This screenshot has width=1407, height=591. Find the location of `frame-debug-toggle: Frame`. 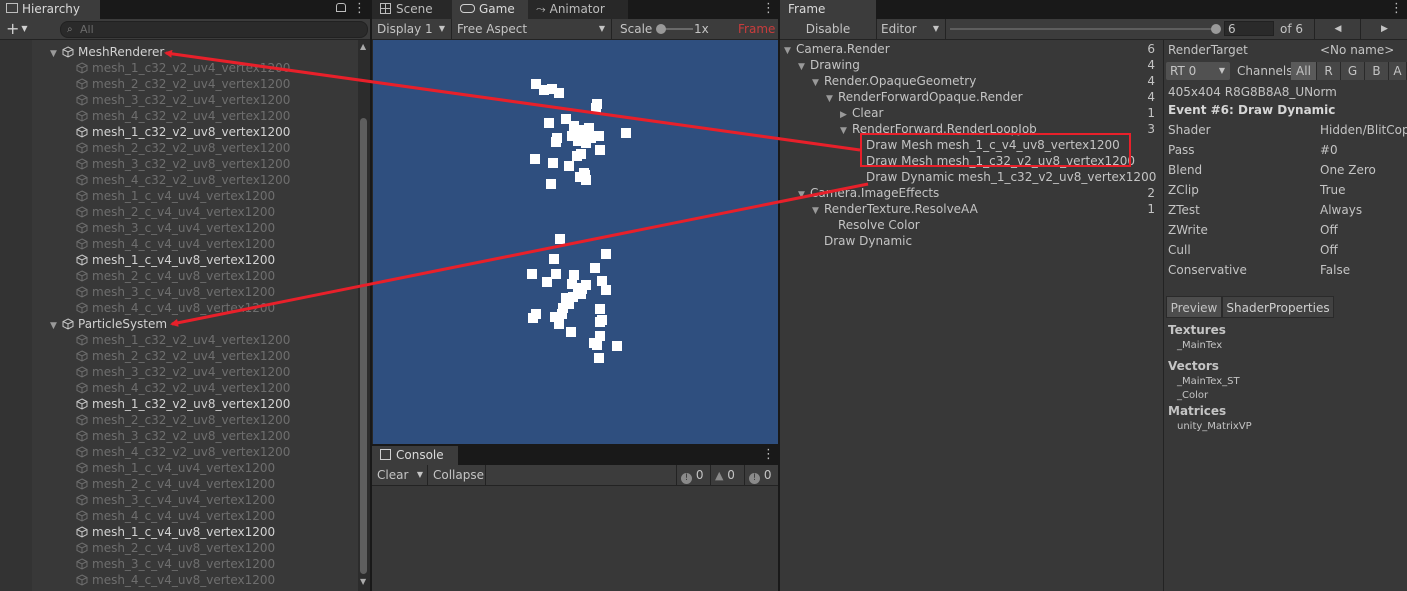

frame-debug-toggle: Frame is located at coordinates (756, 29).